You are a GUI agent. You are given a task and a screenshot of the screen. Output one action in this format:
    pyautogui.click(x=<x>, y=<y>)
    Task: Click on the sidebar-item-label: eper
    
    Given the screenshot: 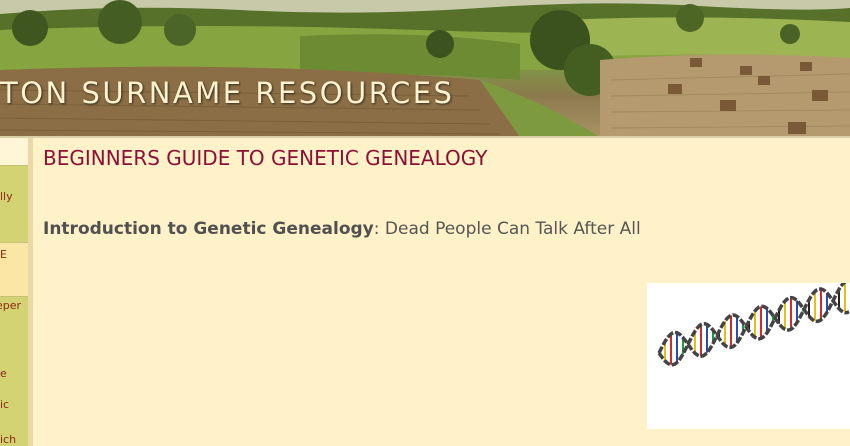 What is the action you would take?
    pyautogui.click(x=11, y=305)
    